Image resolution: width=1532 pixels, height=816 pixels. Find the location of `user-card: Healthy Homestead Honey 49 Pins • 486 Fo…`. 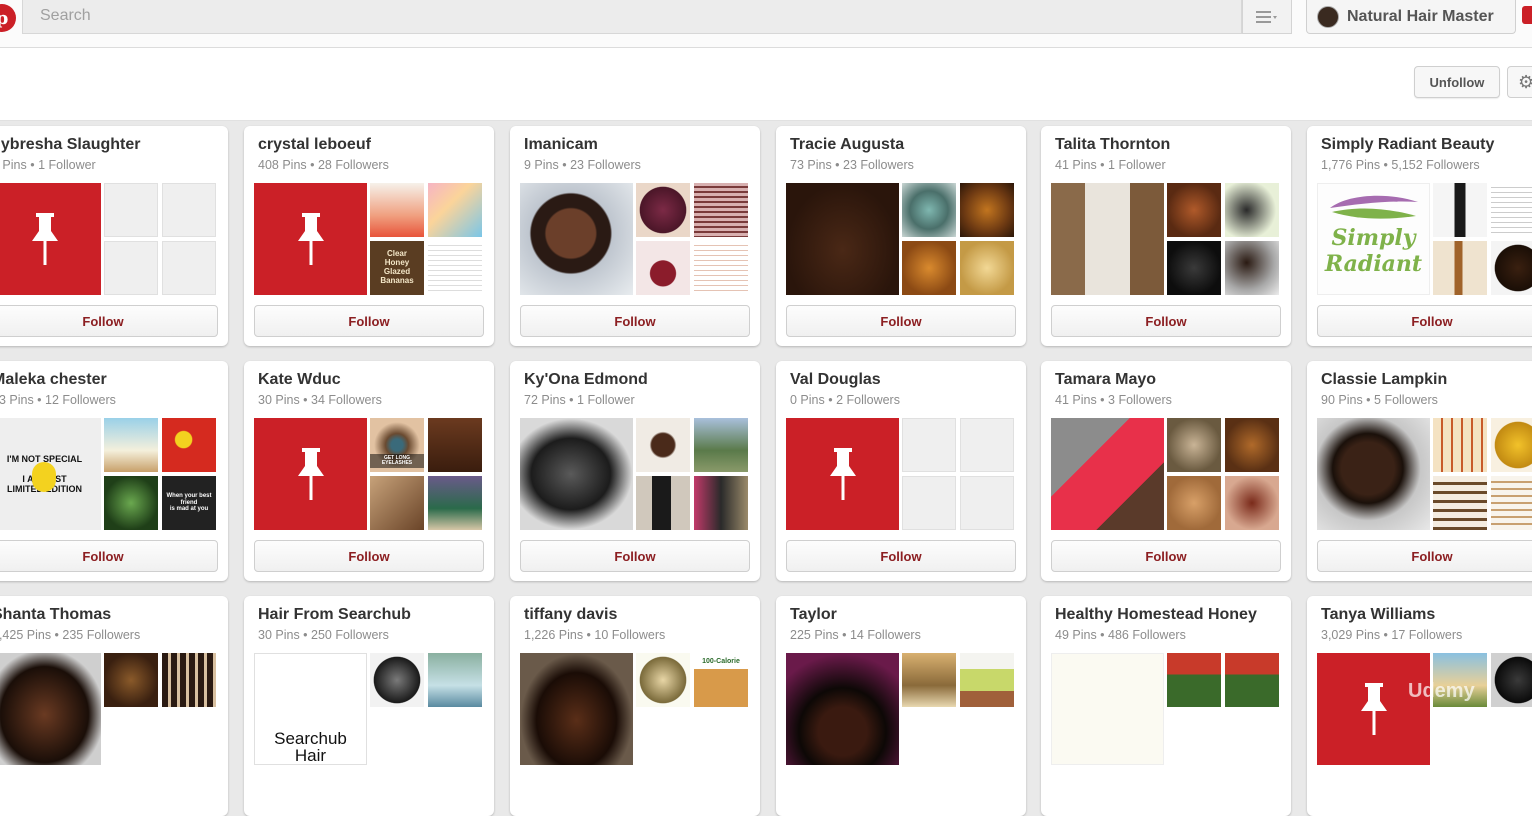

user-card: Healthy Homestead Honey 49 Pins • 486 Fo… is located at coordinates (1166, 706).